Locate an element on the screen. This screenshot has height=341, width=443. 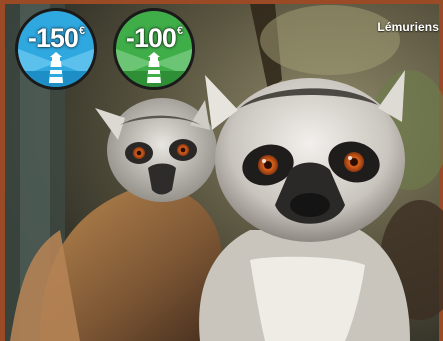
discount-badge-100: -100€ is located at coordinates (154, 49).